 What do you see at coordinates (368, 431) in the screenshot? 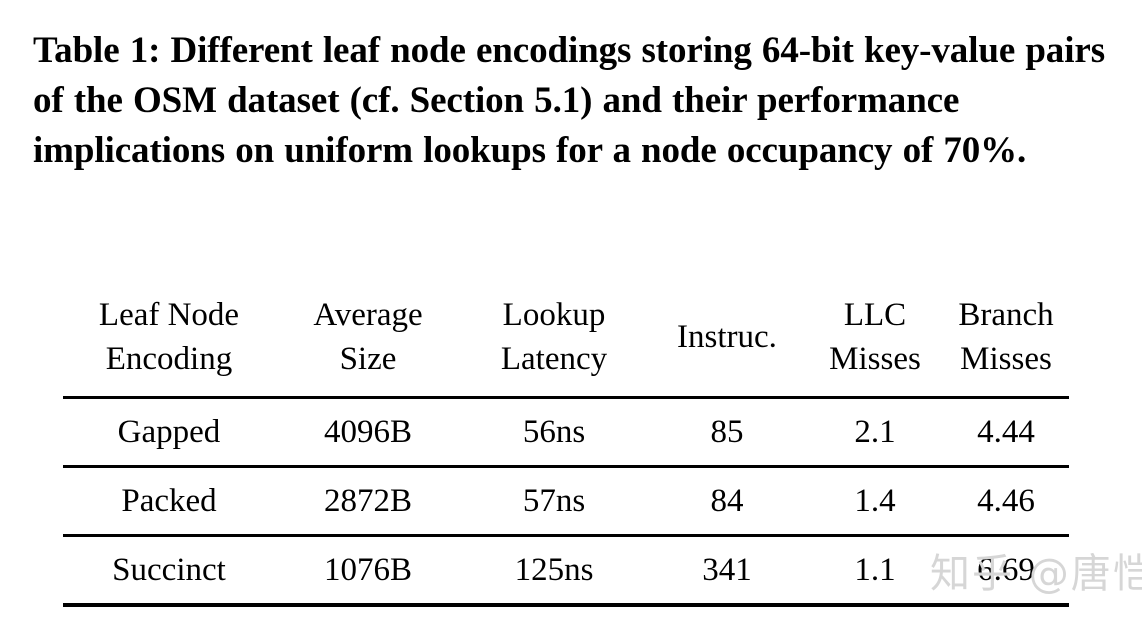
I see `cell-average-size: 4096B` at bounding box center [368, 431].